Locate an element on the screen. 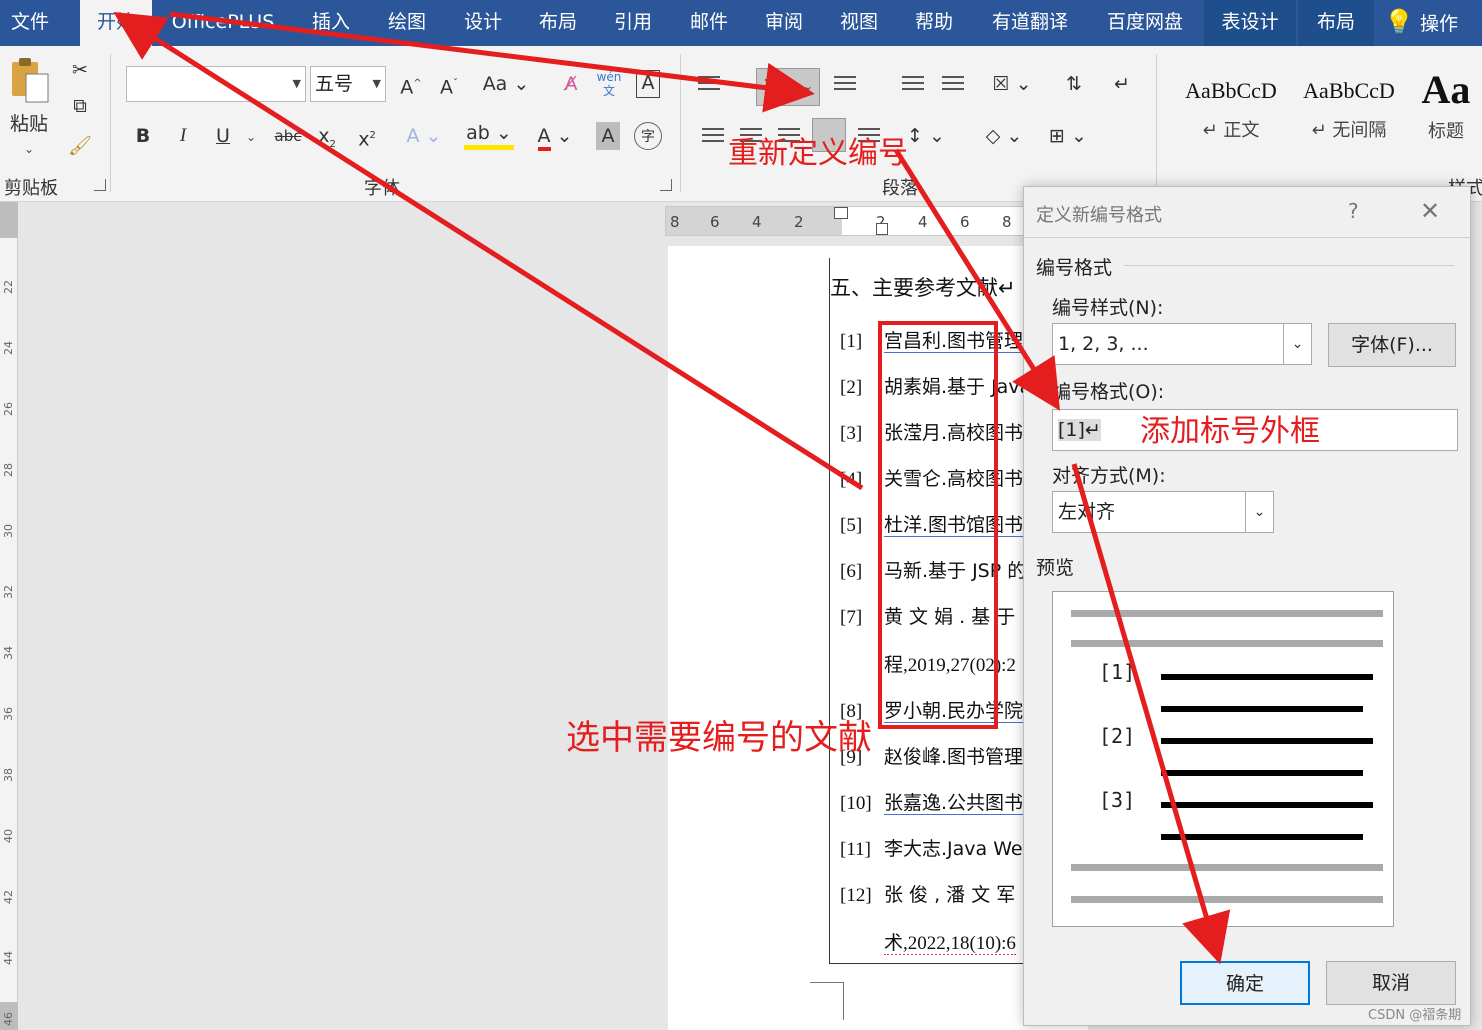  tab-table-layout: 布局 is located at coordinates (1336, 23).